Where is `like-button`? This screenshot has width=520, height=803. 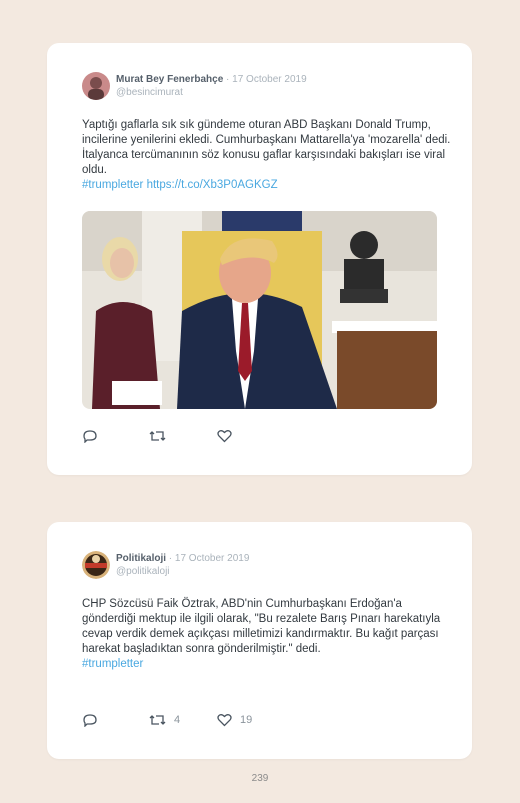 like-button is located at coordinates (224, 436).